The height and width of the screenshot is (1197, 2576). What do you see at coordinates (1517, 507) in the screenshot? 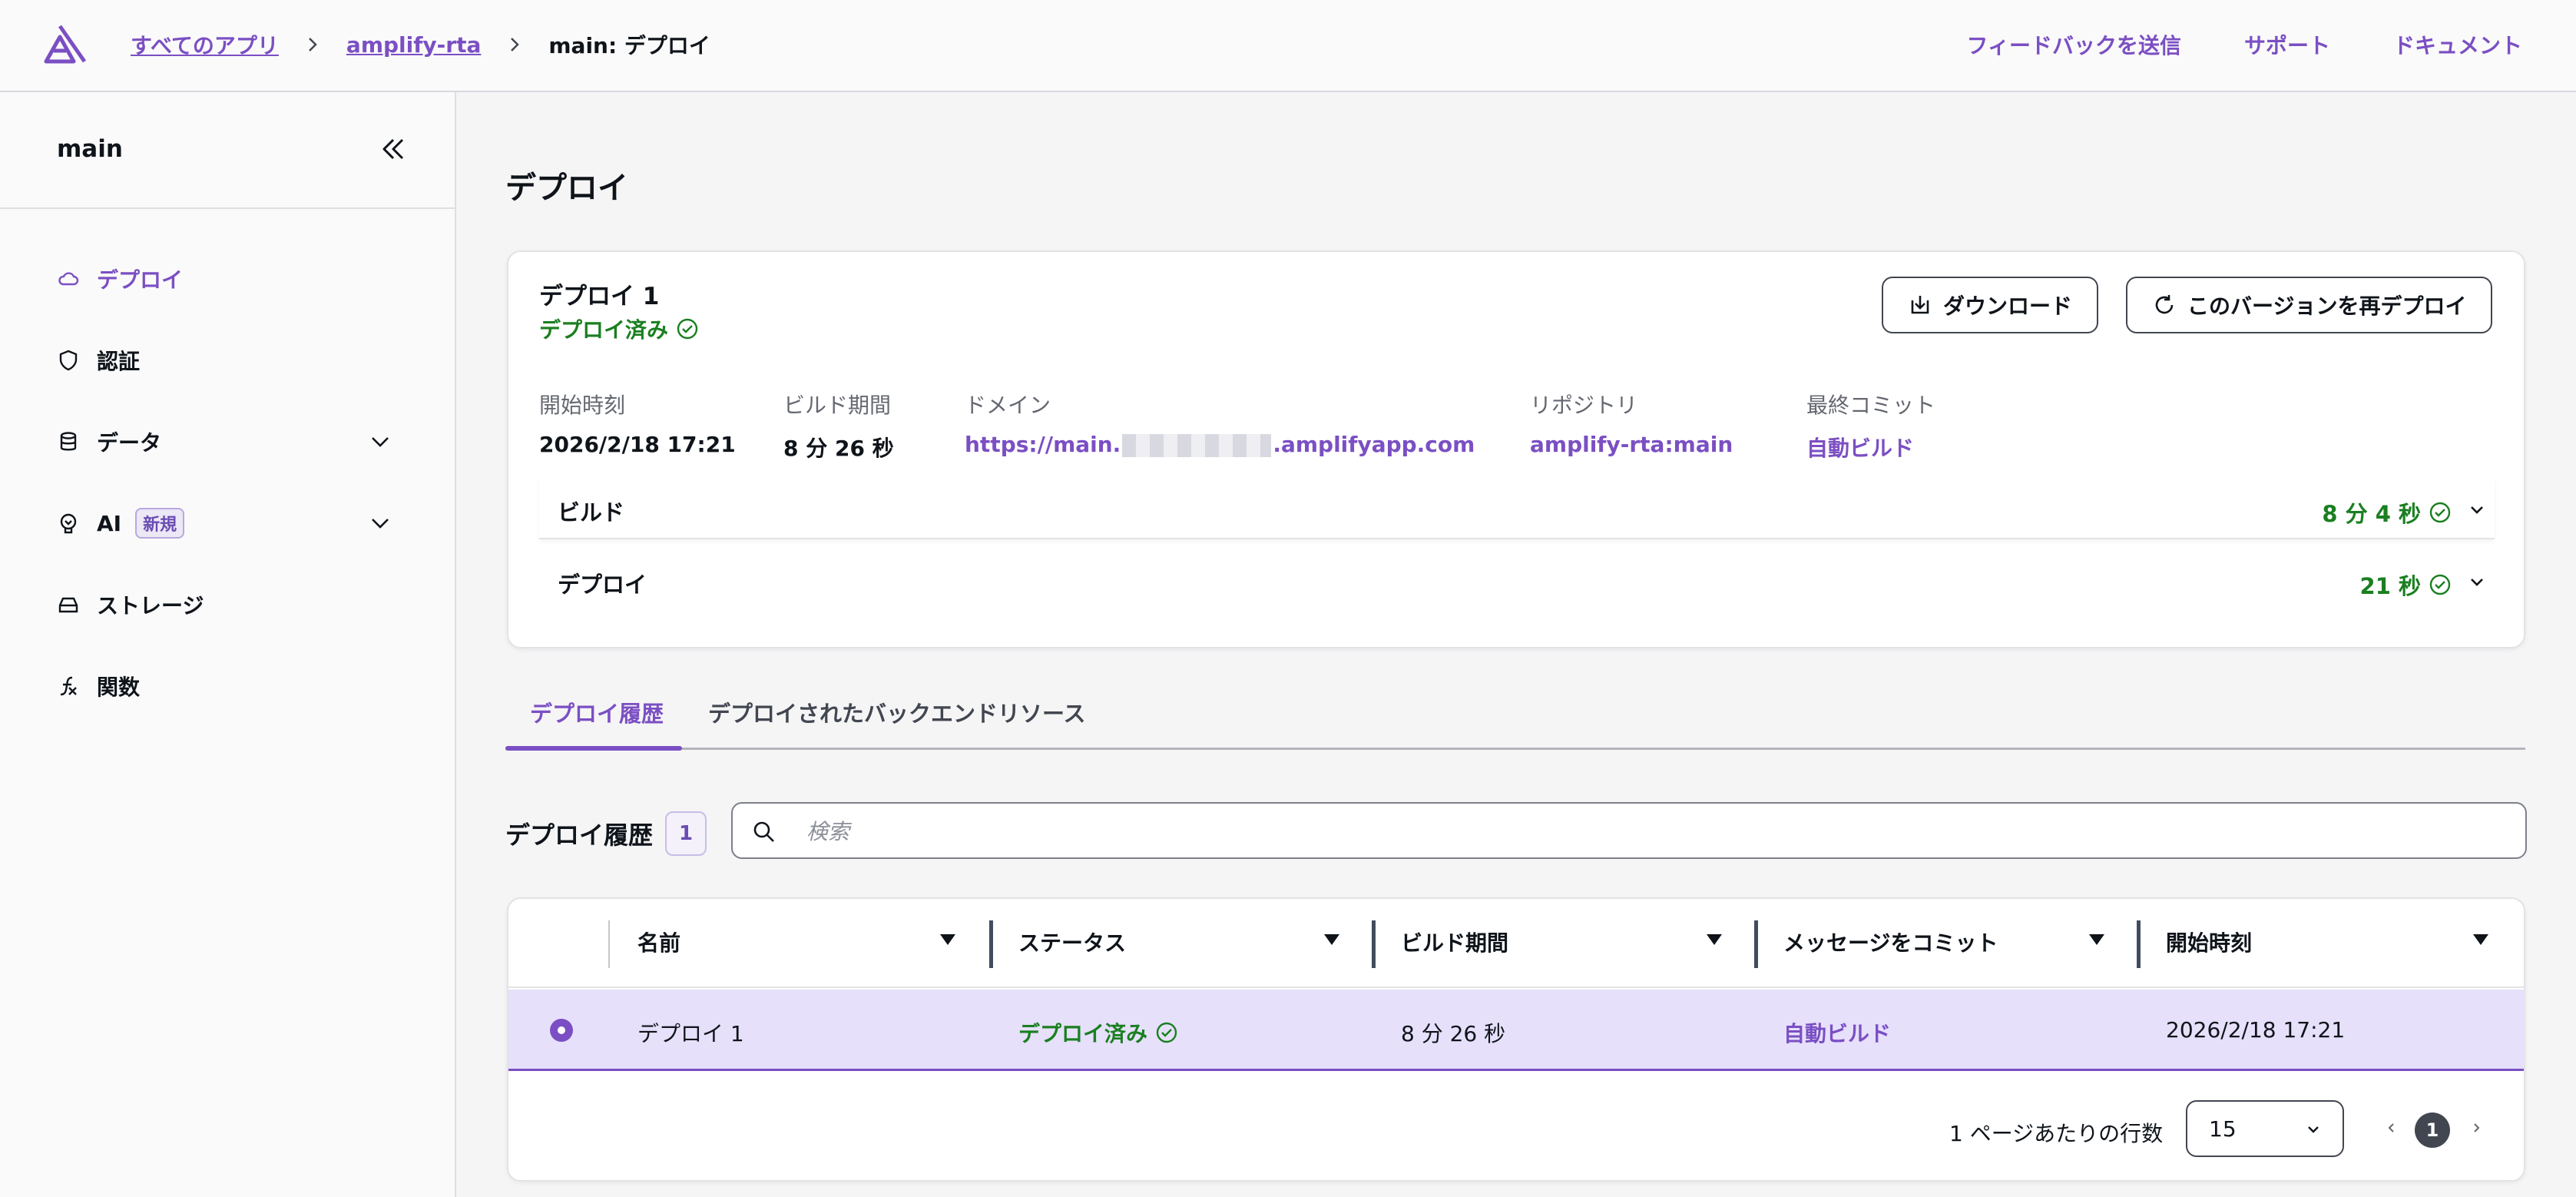
I see `build-step-row: ビルド 8 分 4 秒` at bounding box center [1517, 507].